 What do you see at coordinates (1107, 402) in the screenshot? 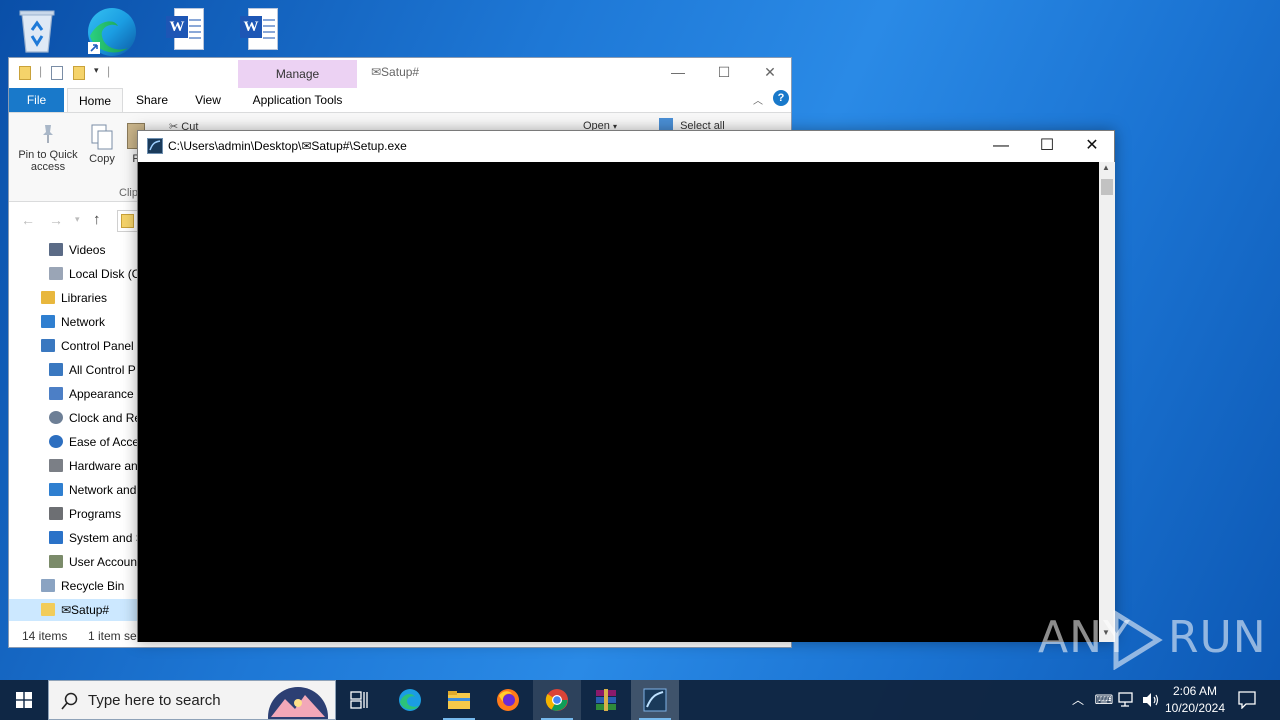
I see `vertical-scrollbar: ▲ ▼` at bounding box center [1107, 402].